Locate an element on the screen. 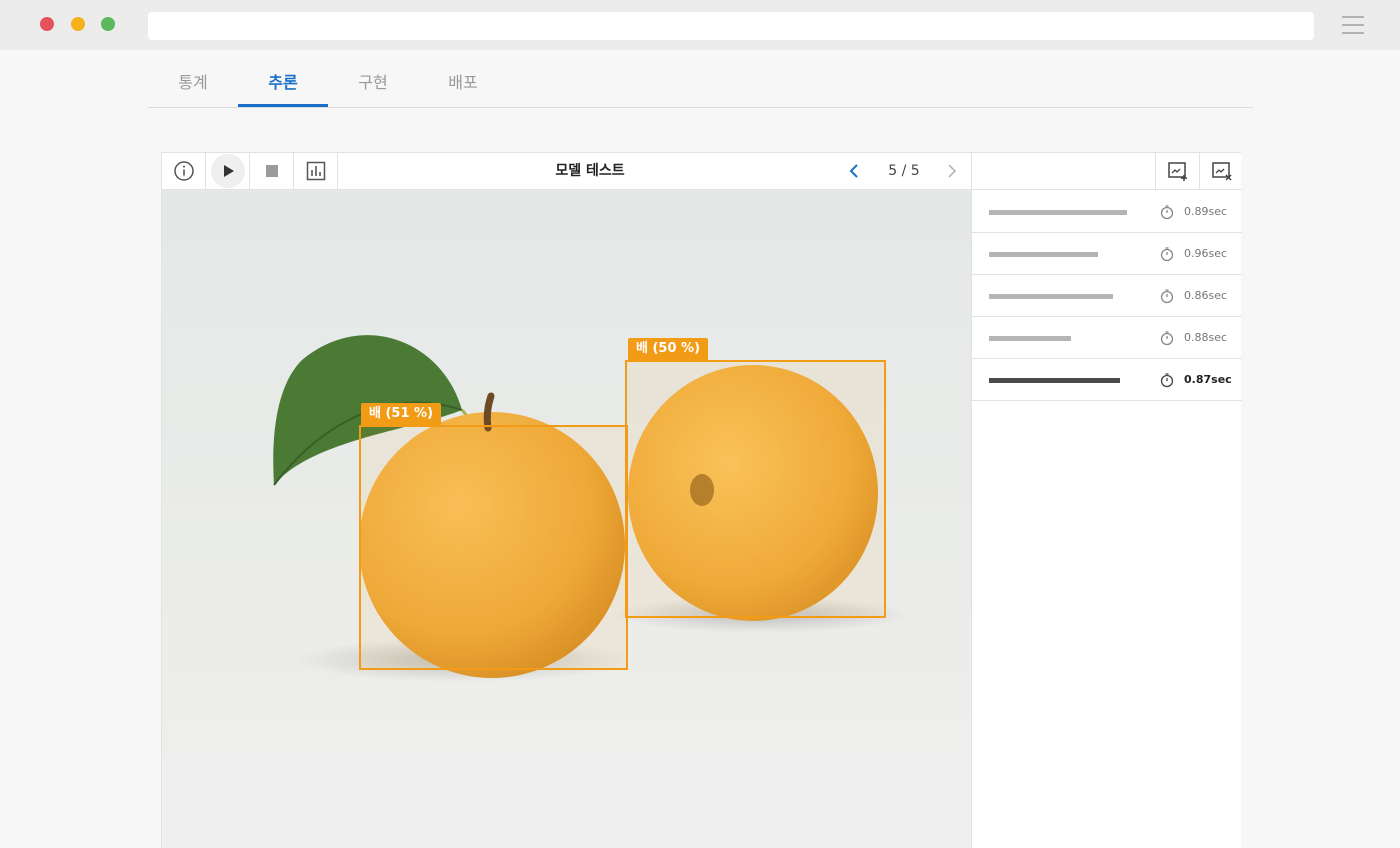 This screenshot has width=1400, height=848. inference-time: 0.96sec is located at coordinates (1206, 253).